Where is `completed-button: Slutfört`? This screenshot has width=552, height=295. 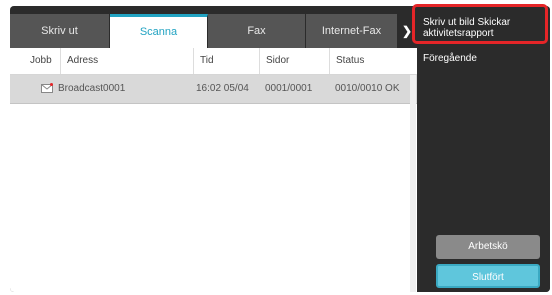
completed-button: Slutfört is located at coordinates (488, 276).